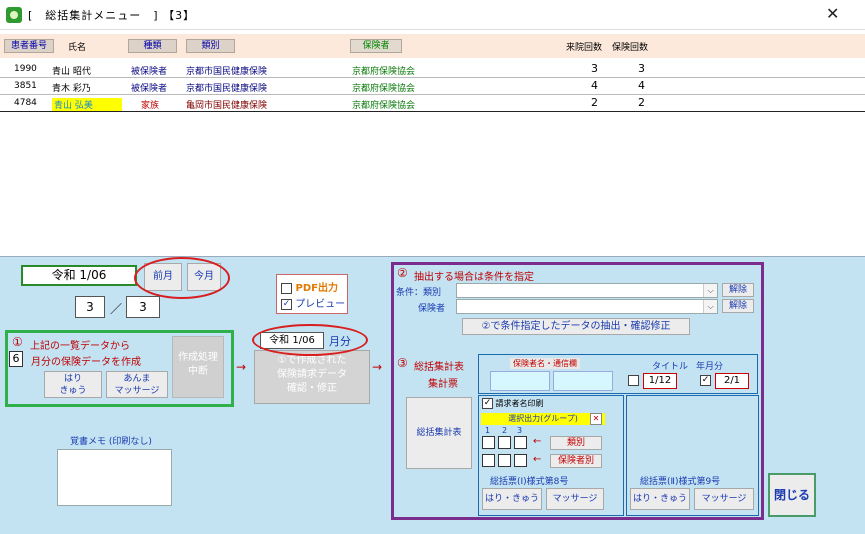  Describe the element at coordinates (680, 482) in the screenshot. I see `form9-label: 総括票(Ⅱ)様式第9号` at that location.